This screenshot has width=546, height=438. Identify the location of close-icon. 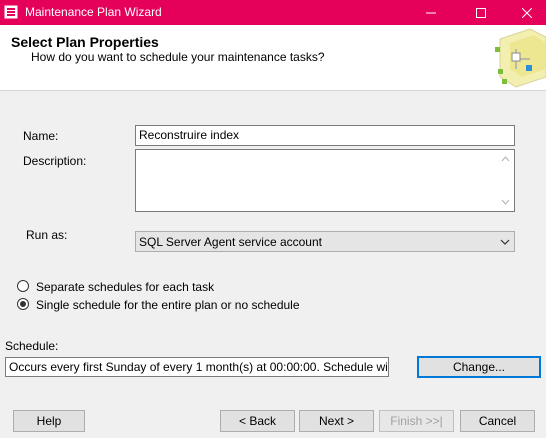
(527, 12).